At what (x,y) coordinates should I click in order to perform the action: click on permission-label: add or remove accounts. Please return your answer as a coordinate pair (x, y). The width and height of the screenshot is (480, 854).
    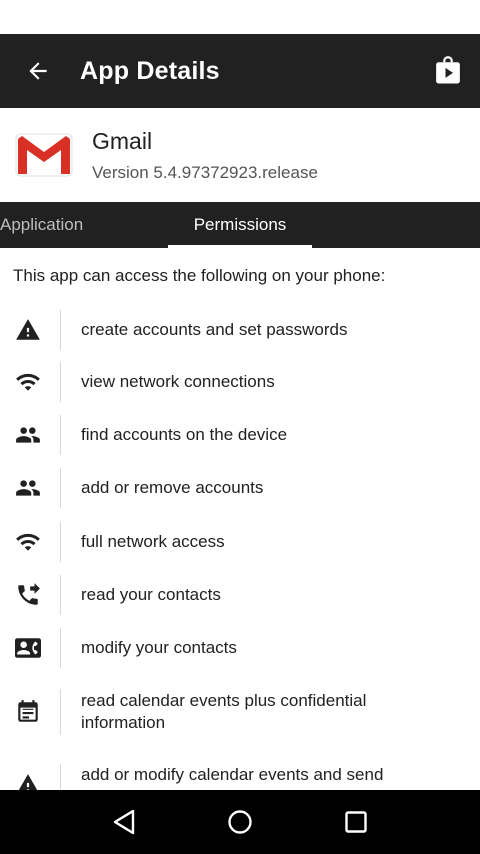
    Looking at the image, I should click on (172, 487).